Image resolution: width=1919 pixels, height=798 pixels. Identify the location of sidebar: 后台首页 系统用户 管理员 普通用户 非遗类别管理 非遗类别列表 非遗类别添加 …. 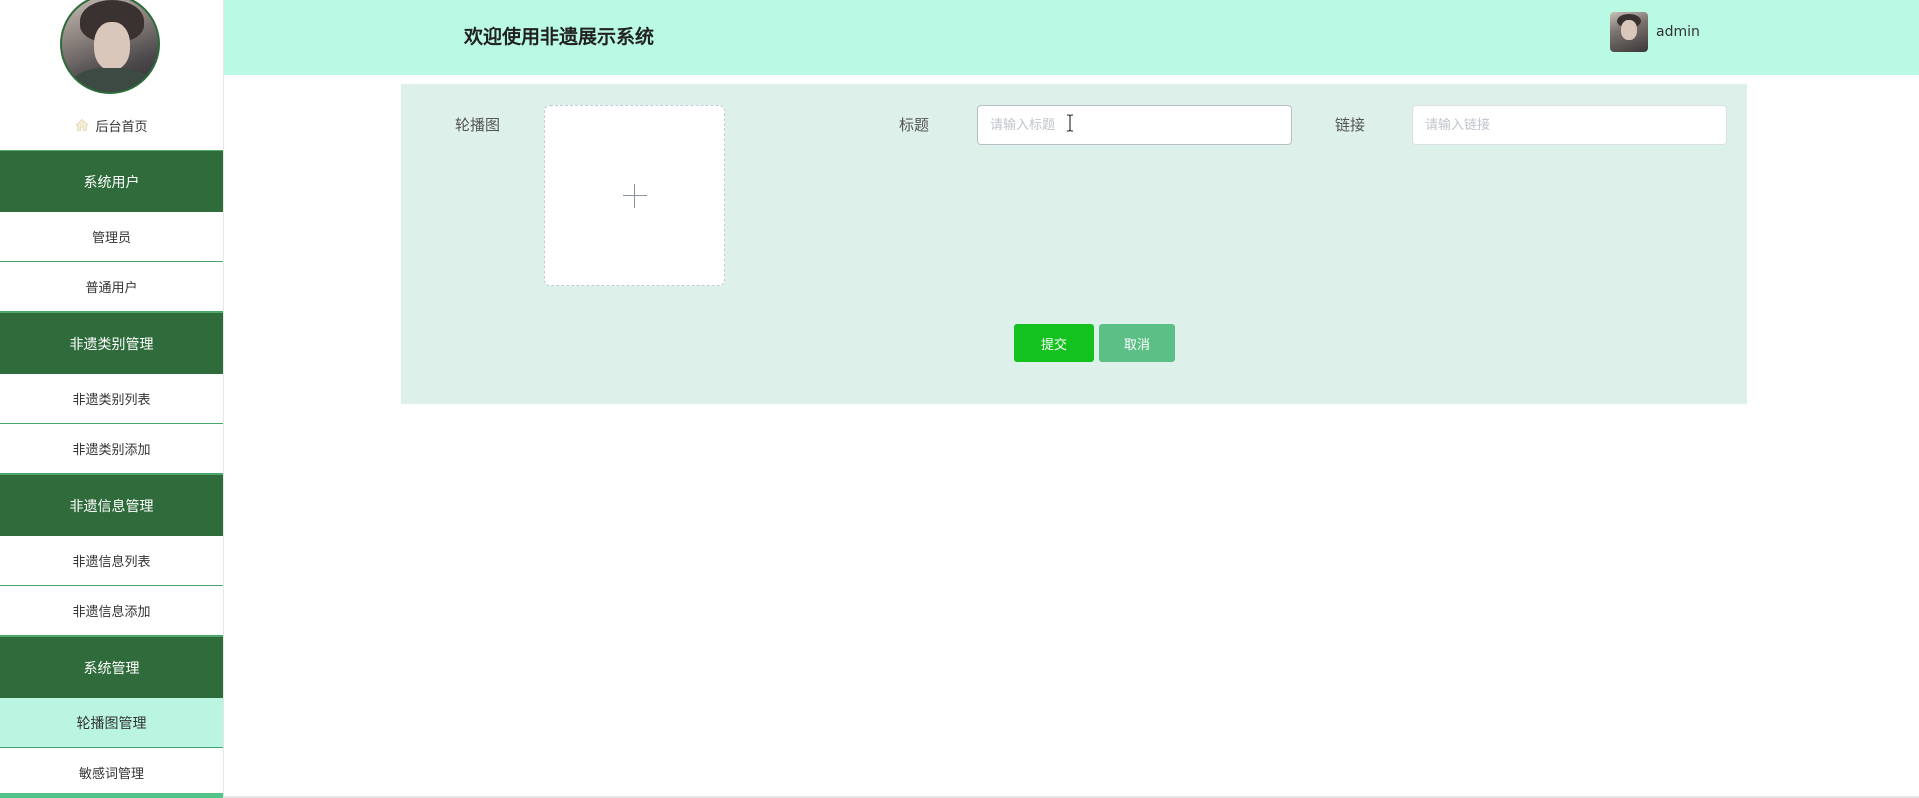
(112, 399).